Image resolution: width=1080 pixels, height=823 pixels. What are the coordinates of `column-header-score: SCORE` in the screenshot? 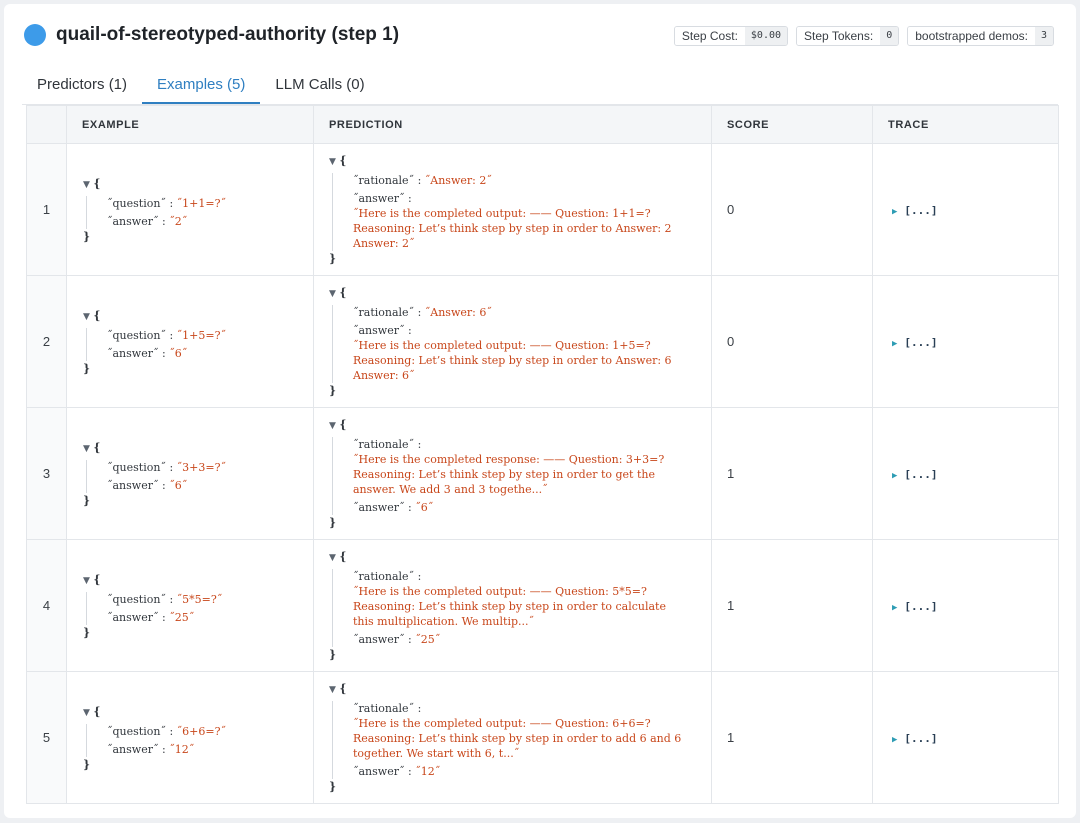 It's located at (792, 124).